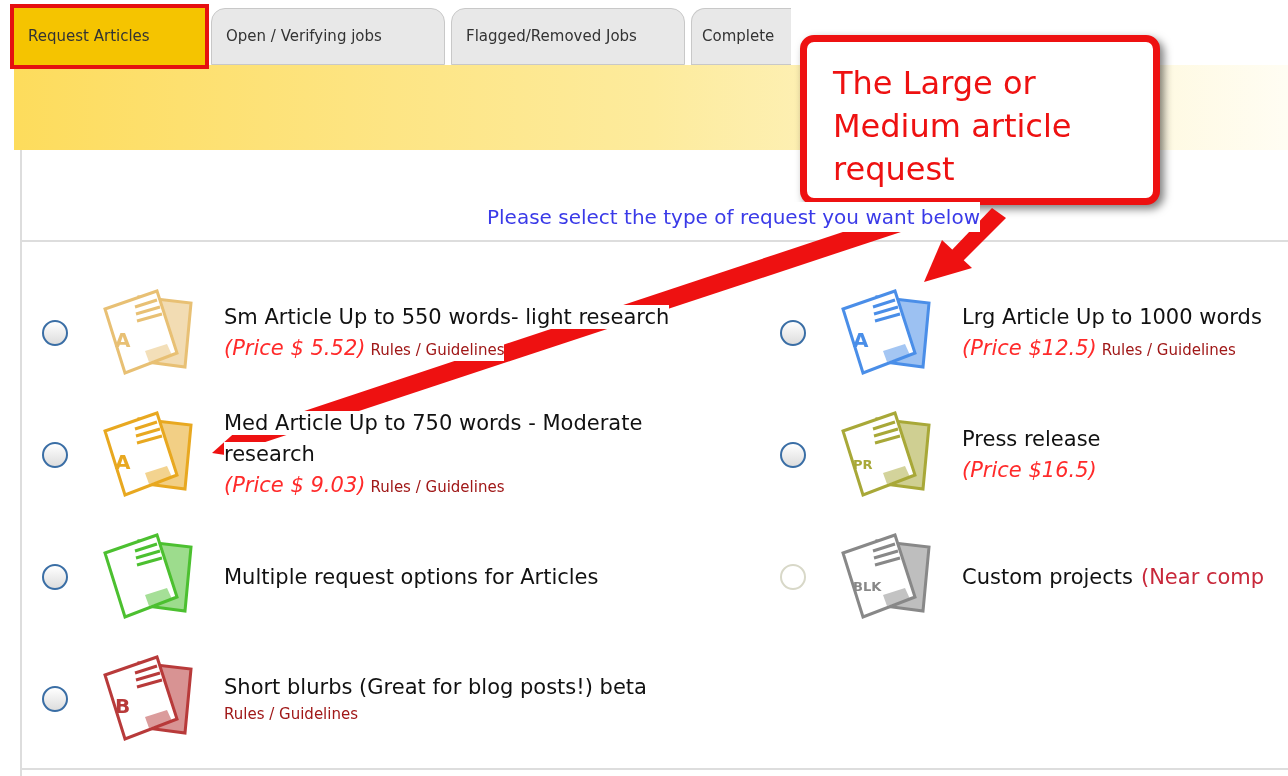  Describe the element at coordinates (328, 36) in the screenshot. I see `tab: Open / Verifying jobs` at that location.